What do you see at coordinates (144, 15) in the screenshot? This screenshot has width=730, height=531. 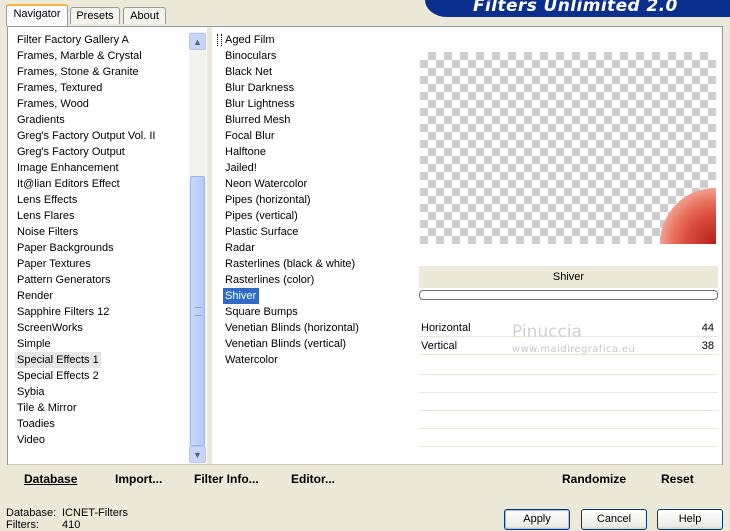 I see `tab-about: About` at bounding box center [144, 15].